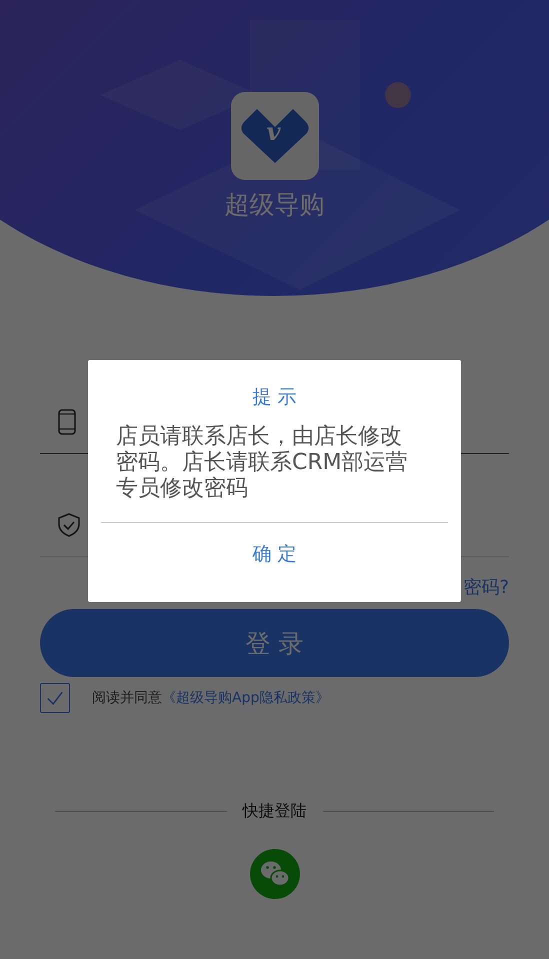  What do you see at coordinates (274, 205) in the screenshot?
I see `app-name: 超级导购` at bounding box center [274, 205].